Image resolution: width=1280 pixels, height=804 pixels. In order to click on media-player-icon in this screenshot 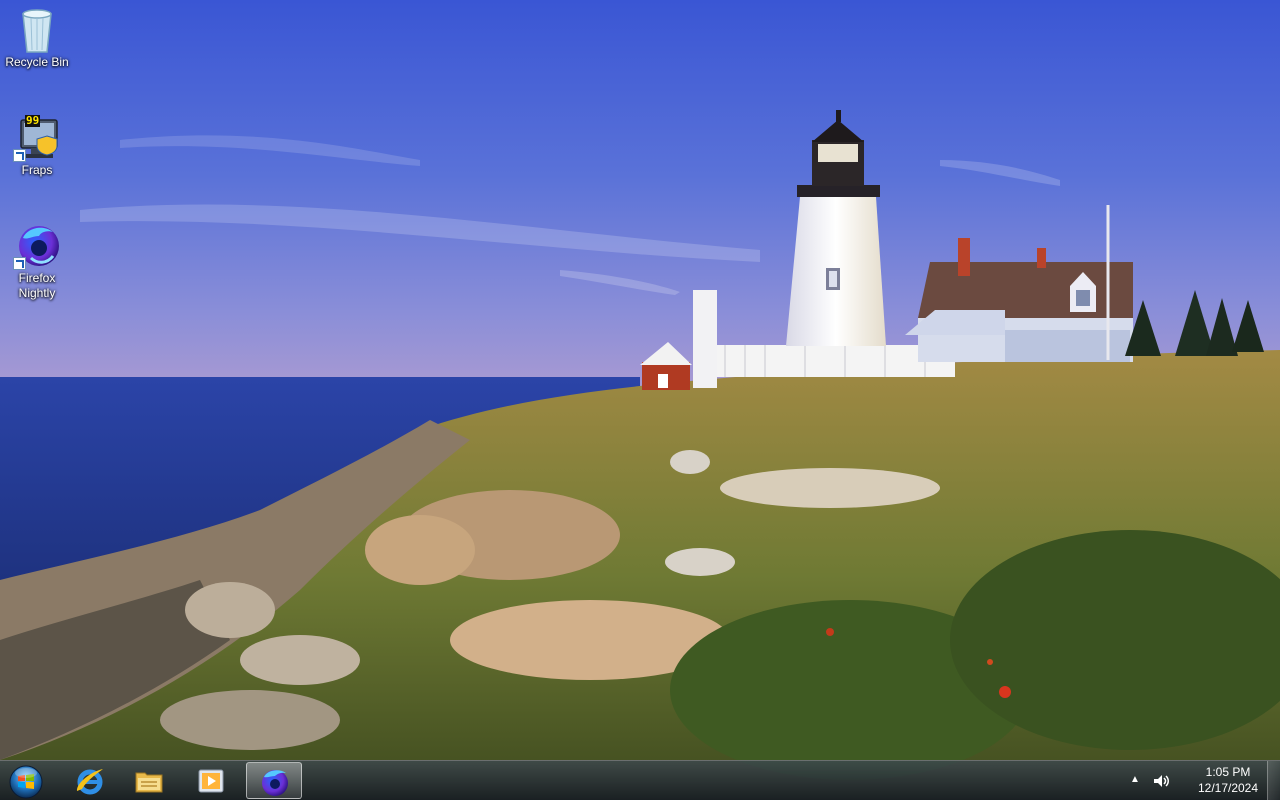, I will do `click(211, 781)`.